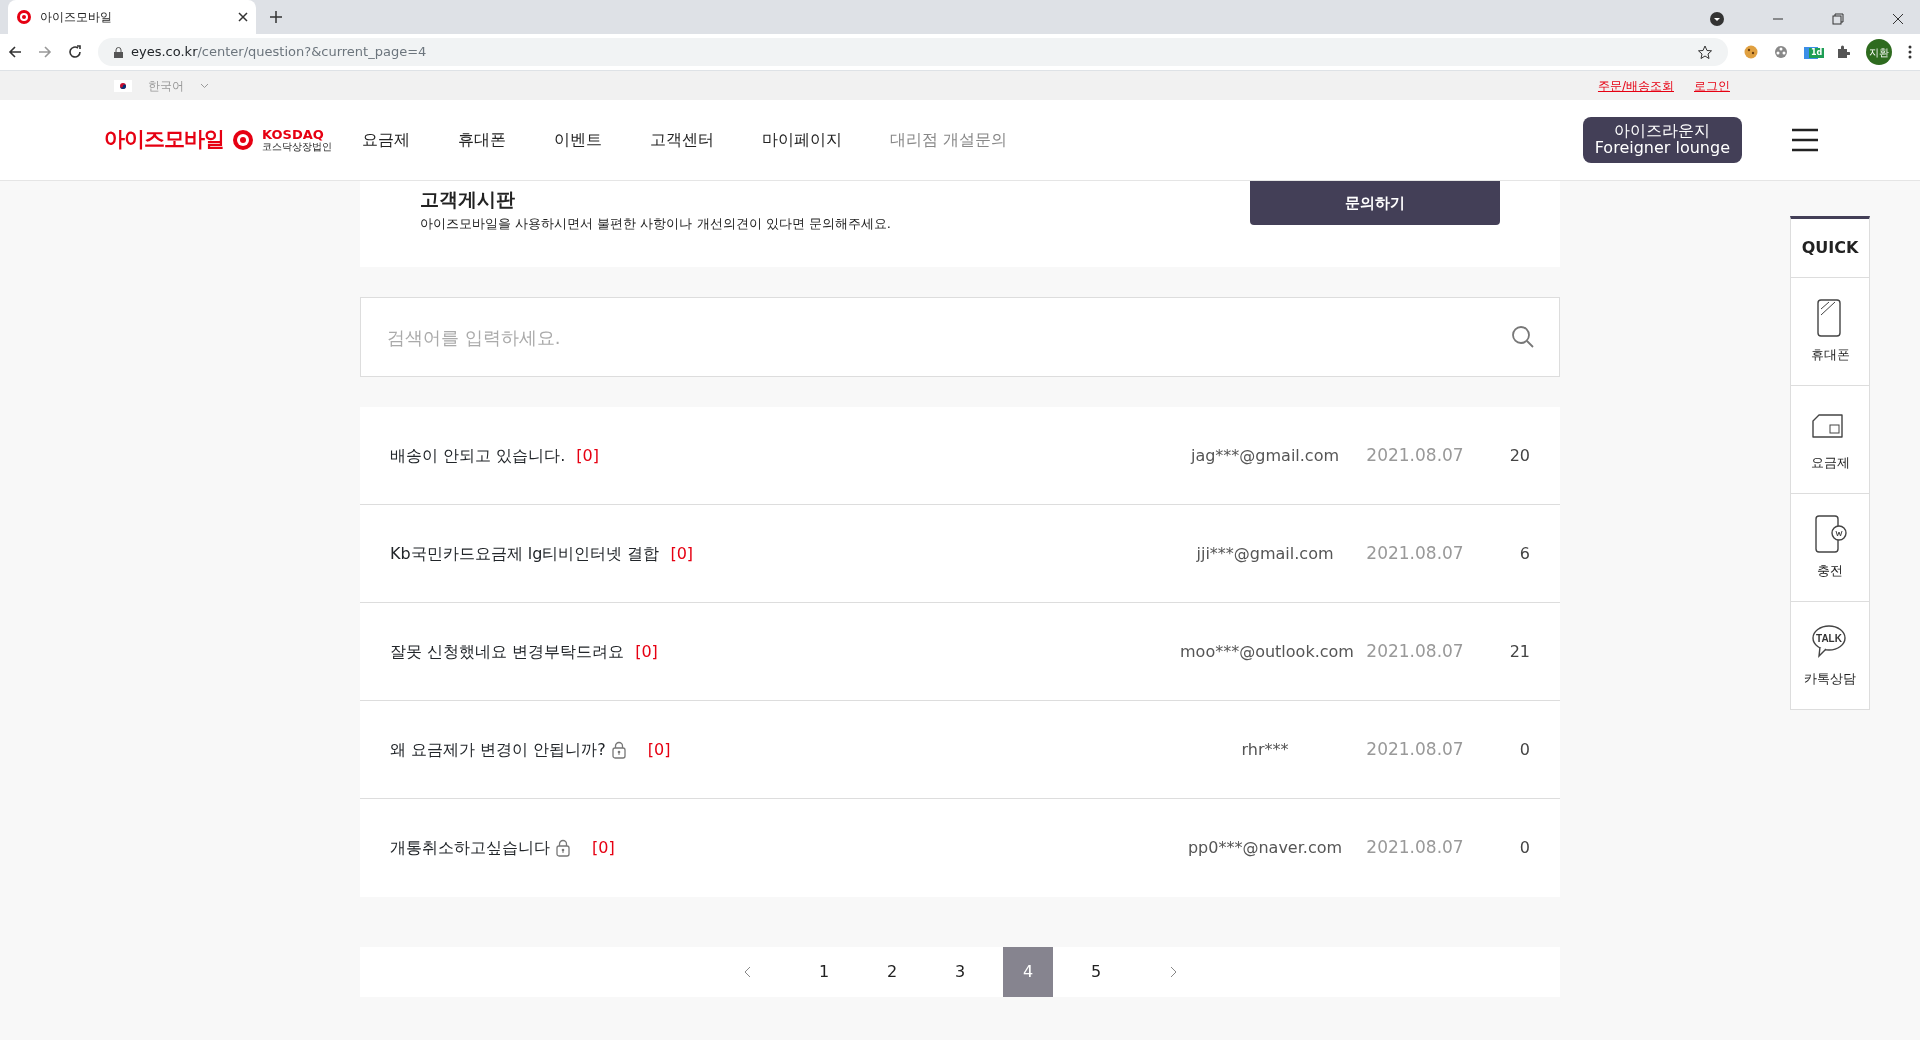  Describe the element at coordinates (478, 455) in the screenshot. I see `post-title: 배송이 안되고 있습니다.` at that location.